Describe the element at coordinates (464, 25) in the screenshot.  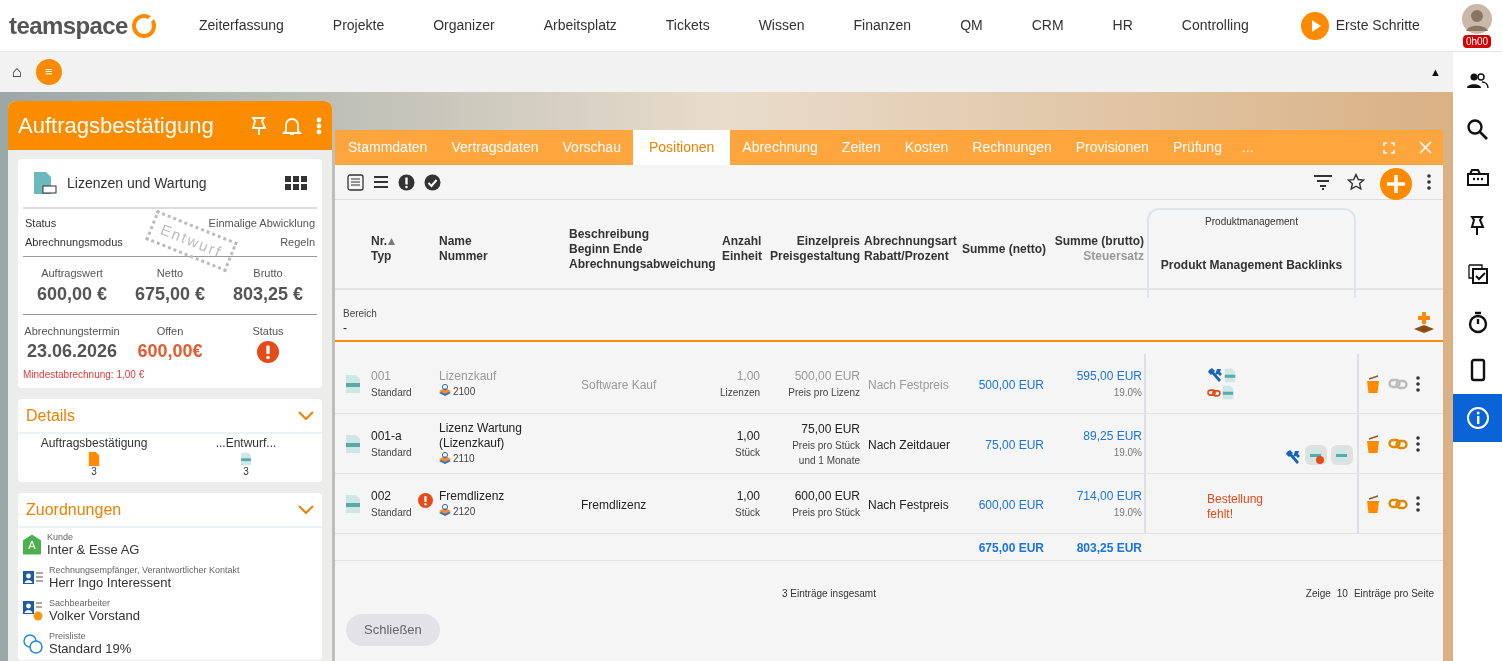
I see `nav-link: Organizer` at that location.